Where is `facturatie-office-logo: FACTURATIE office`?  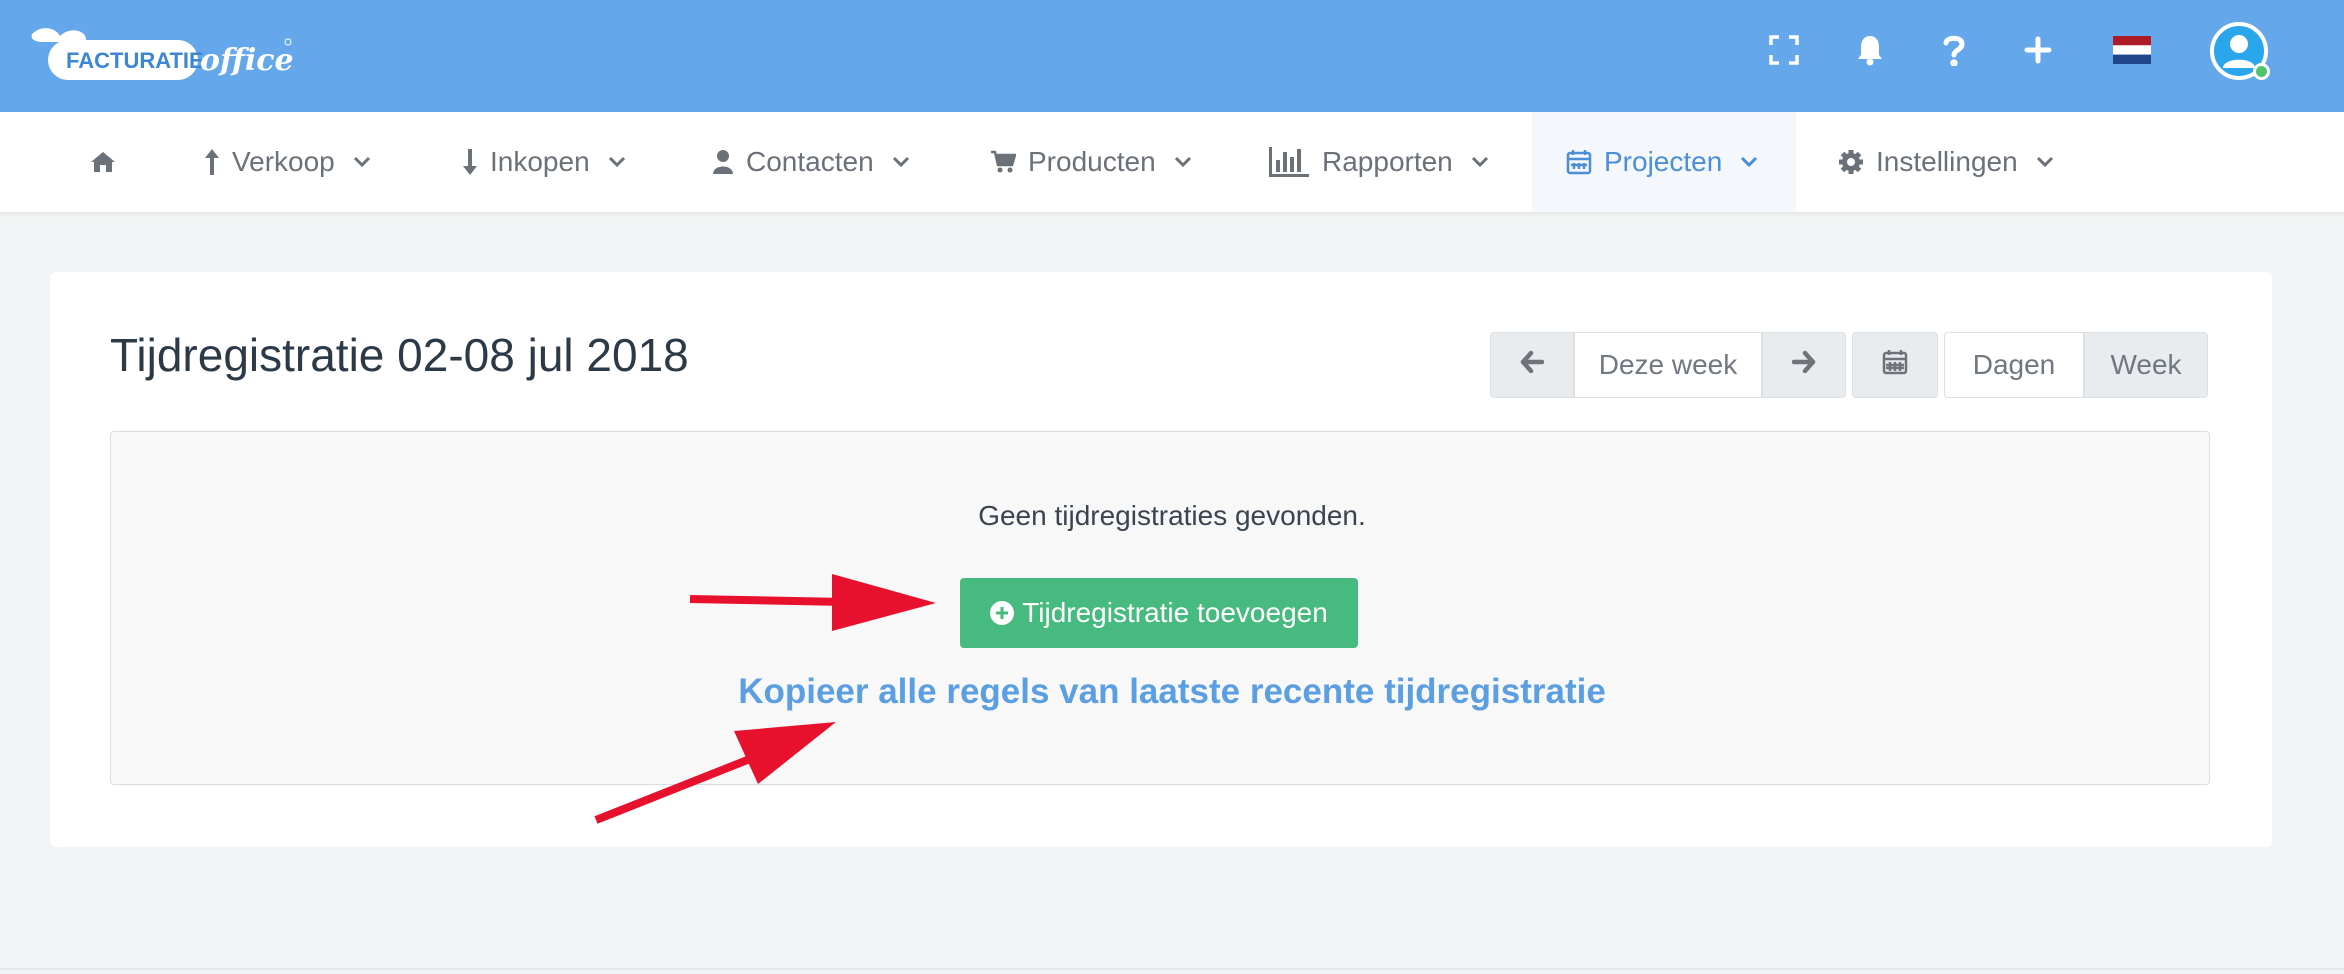
facturatie-office-logo: FACTURATIE office is located at coordinates (161, 52).